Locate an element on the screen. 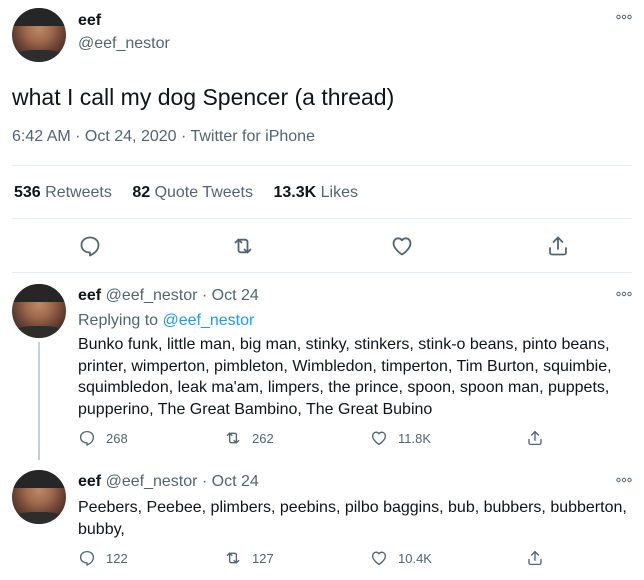 The width and height of the screenshot is (644, 580). replying-to: Replying to @eef_nestor is located at coordinates (166, 320).